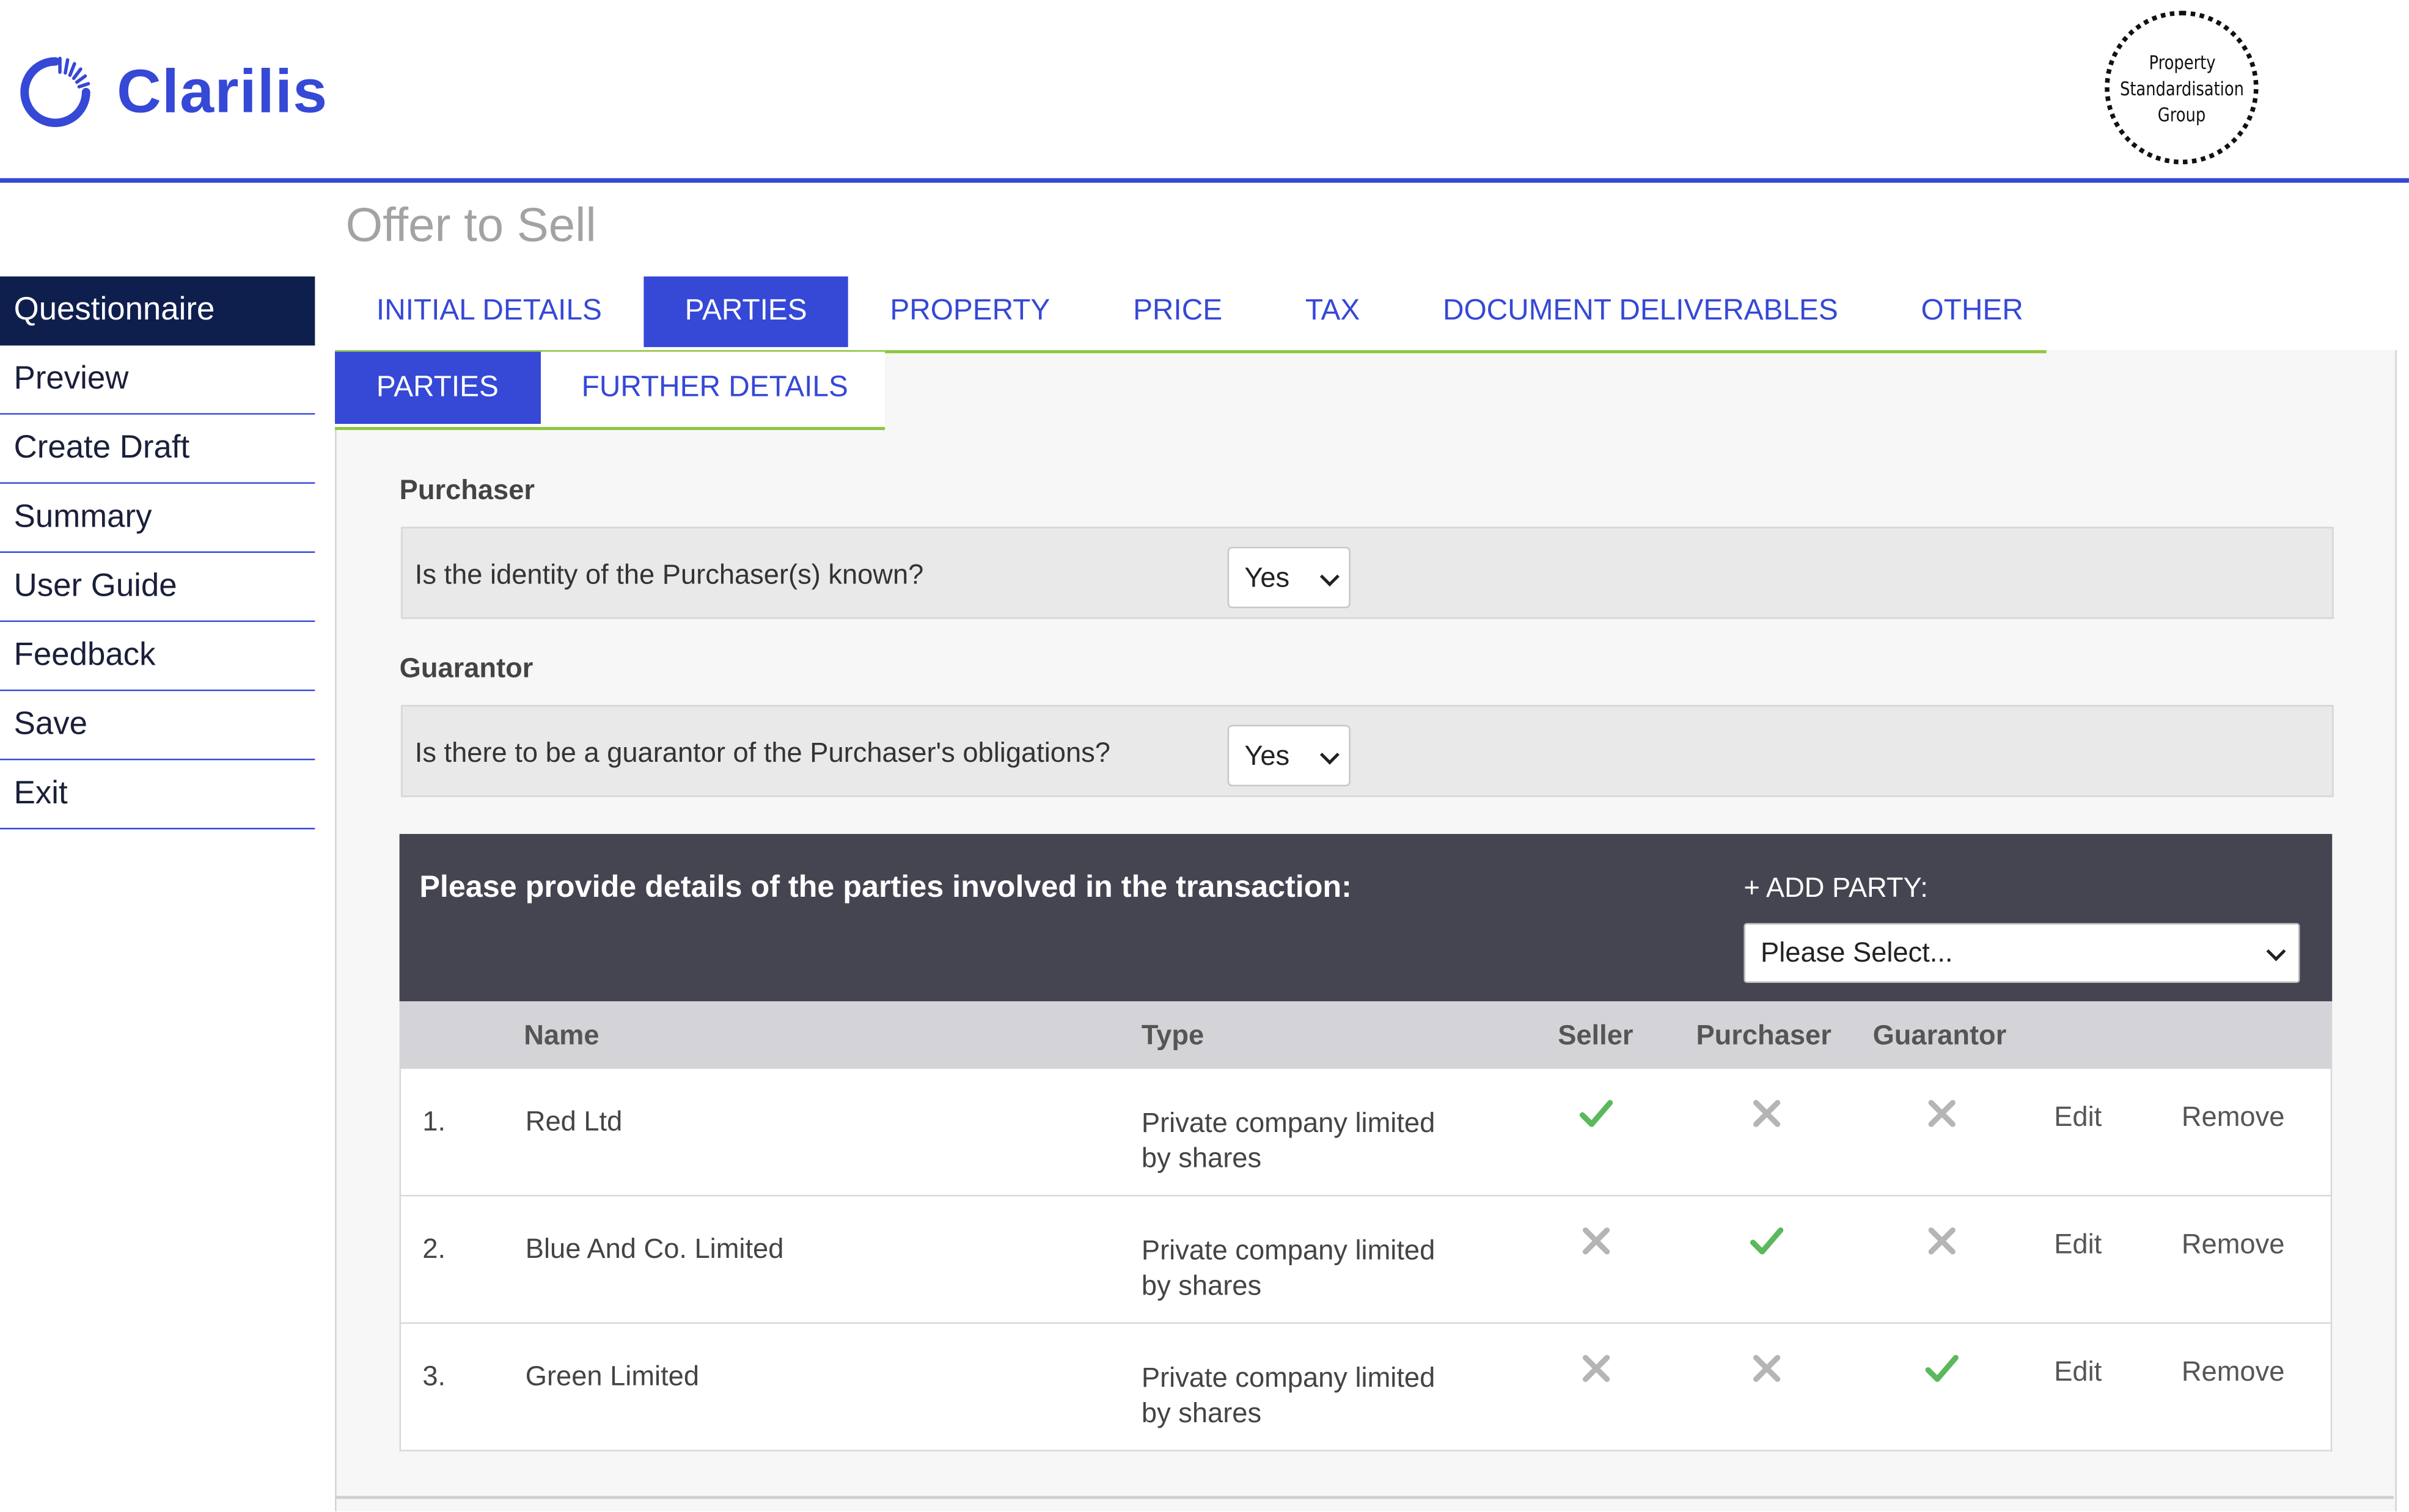 The width and height of the screenshot is (2409, 1512). I want to click on guarantor-select: Yes, so click(1289, 756).